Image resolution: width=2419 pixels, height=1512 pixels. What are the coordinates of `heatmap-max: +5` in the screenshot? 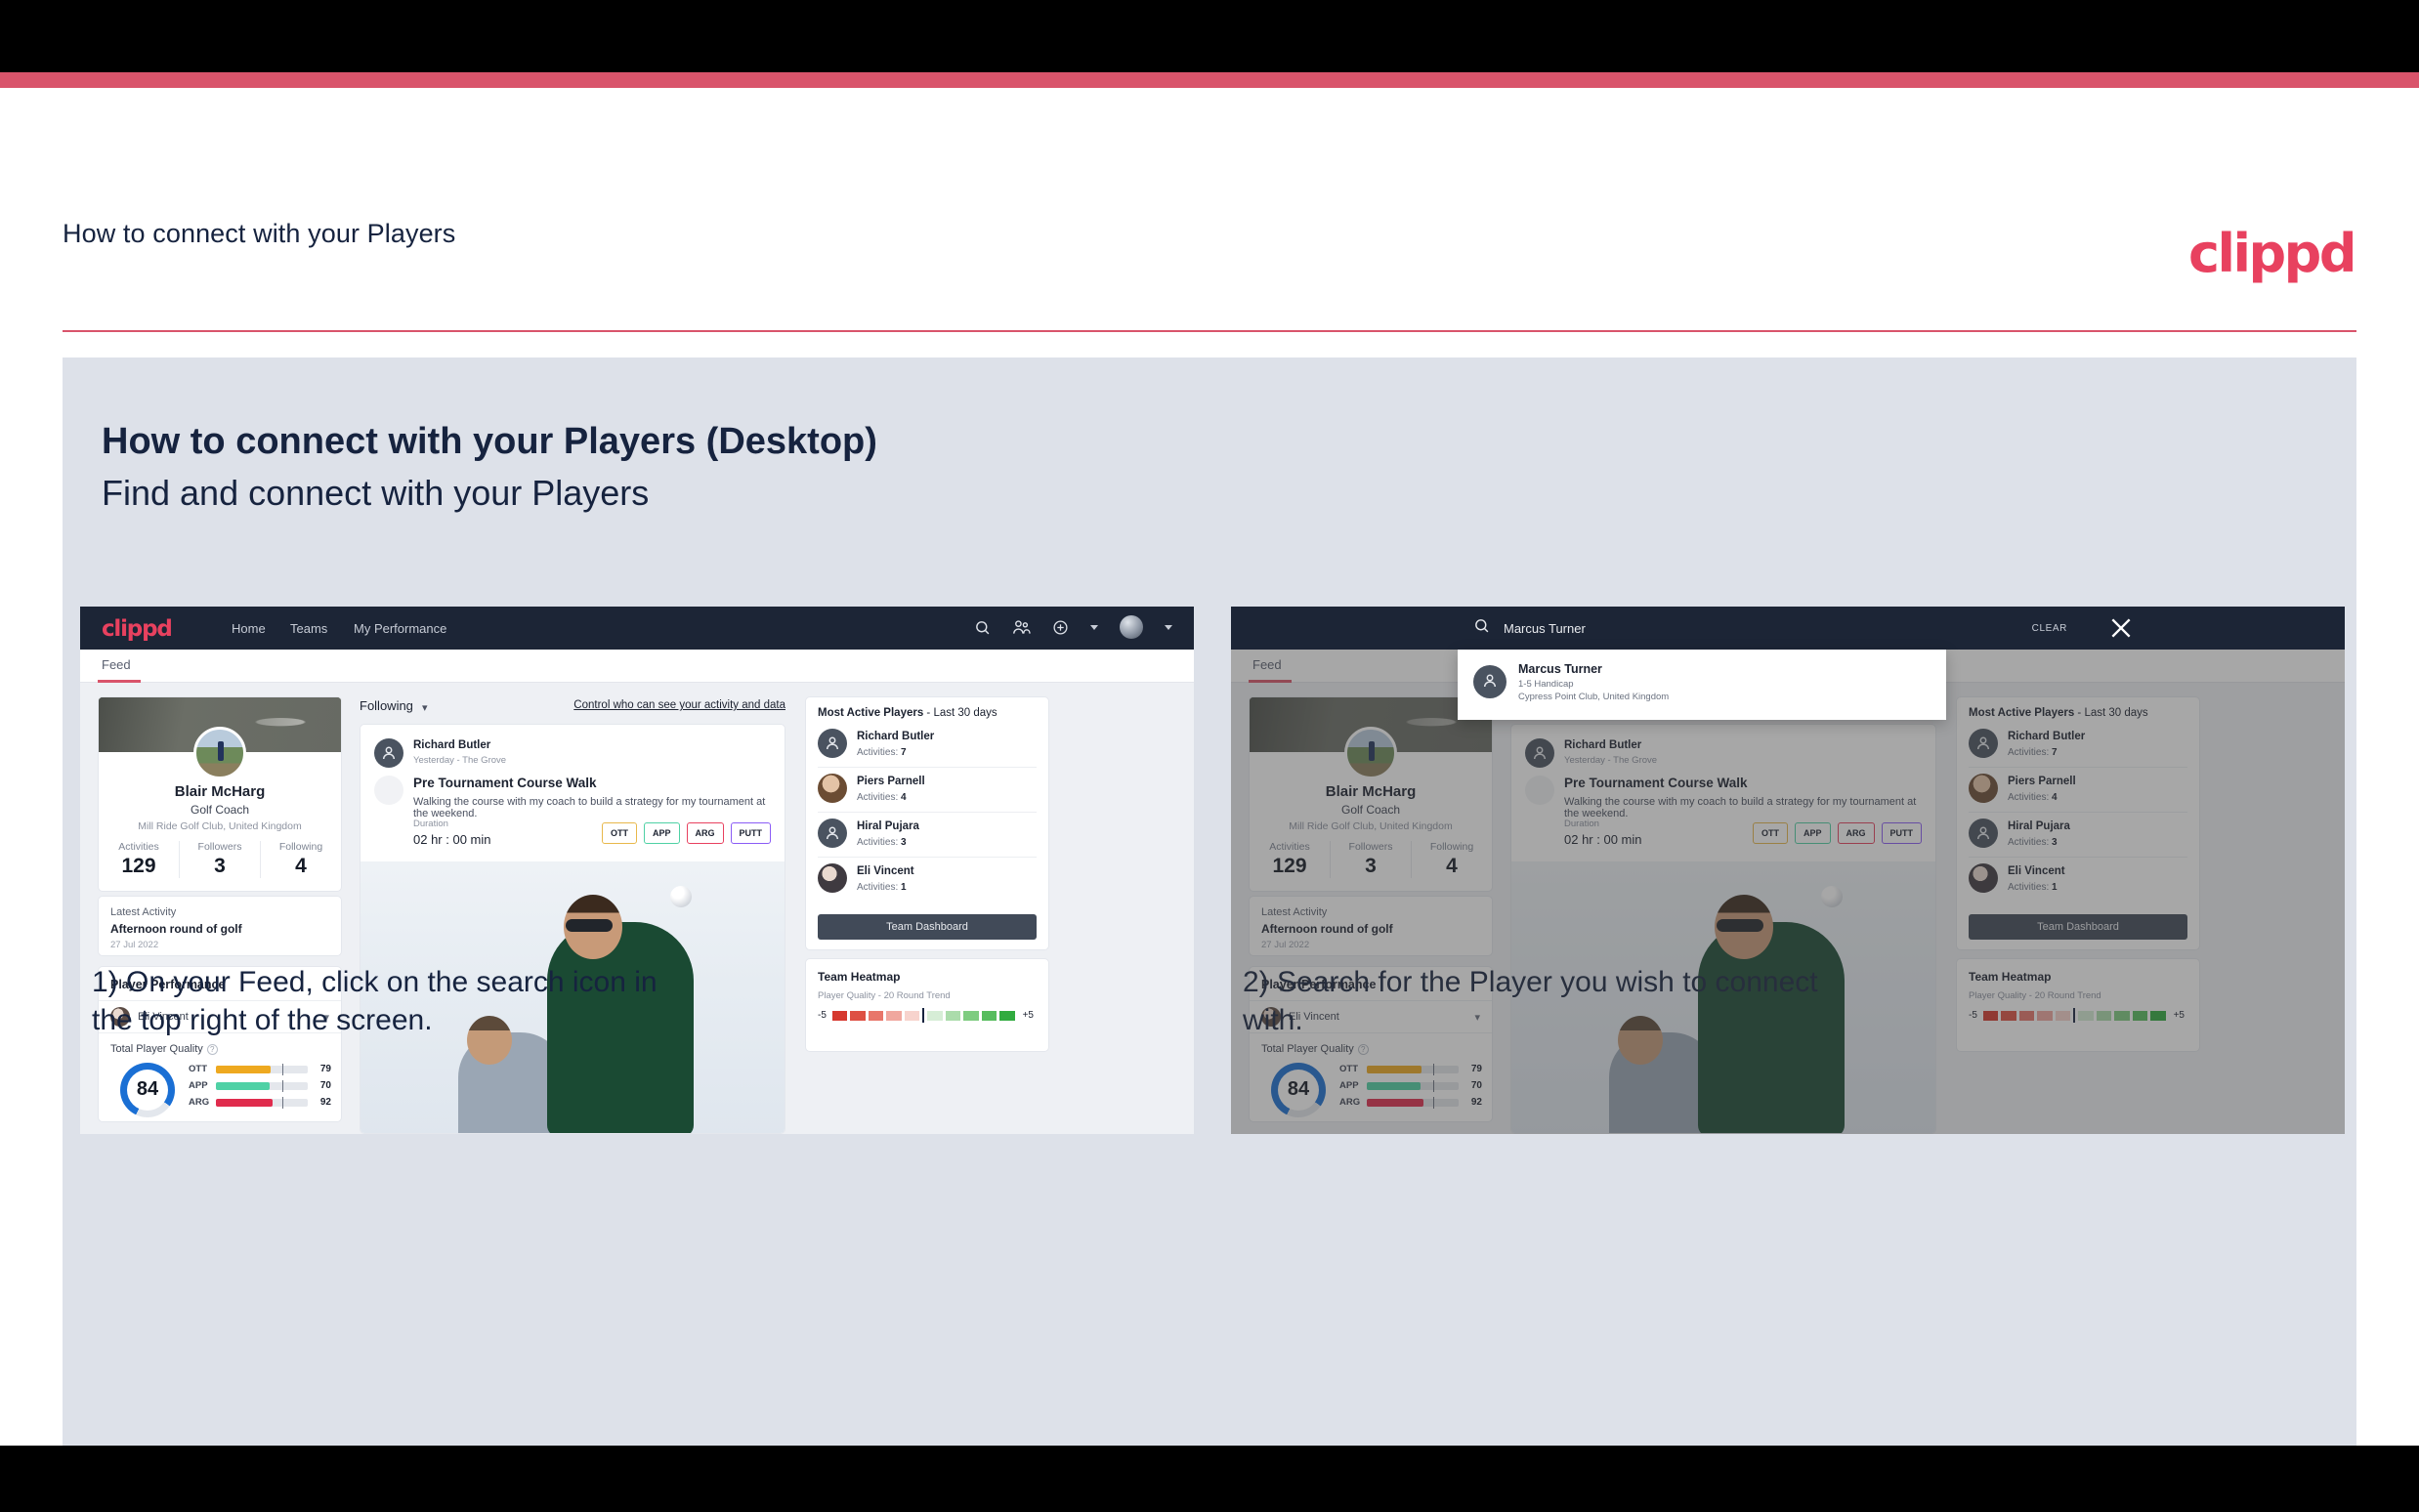 It's located at (1028, 1015).